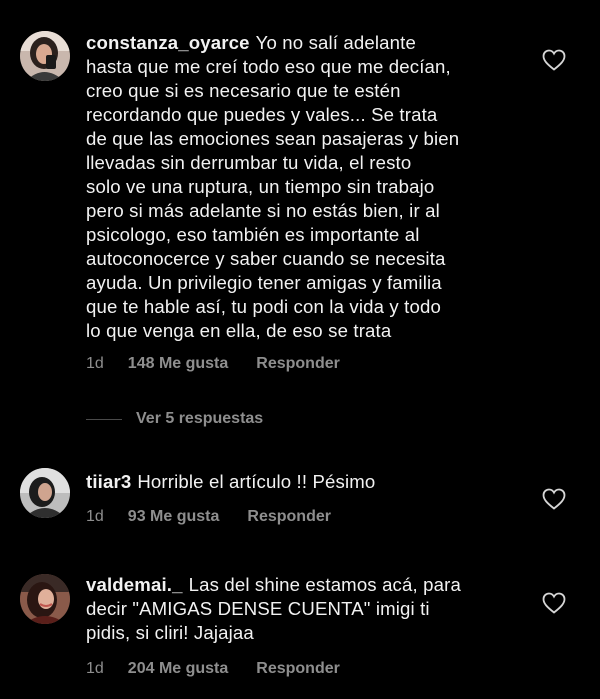 The width and height of the screenshot is (600, 699). What do you see at coordinates (335, 42) in the screenshot?
I see `comment-line: Yo no salí adelante` at bounding box center [335, 42].